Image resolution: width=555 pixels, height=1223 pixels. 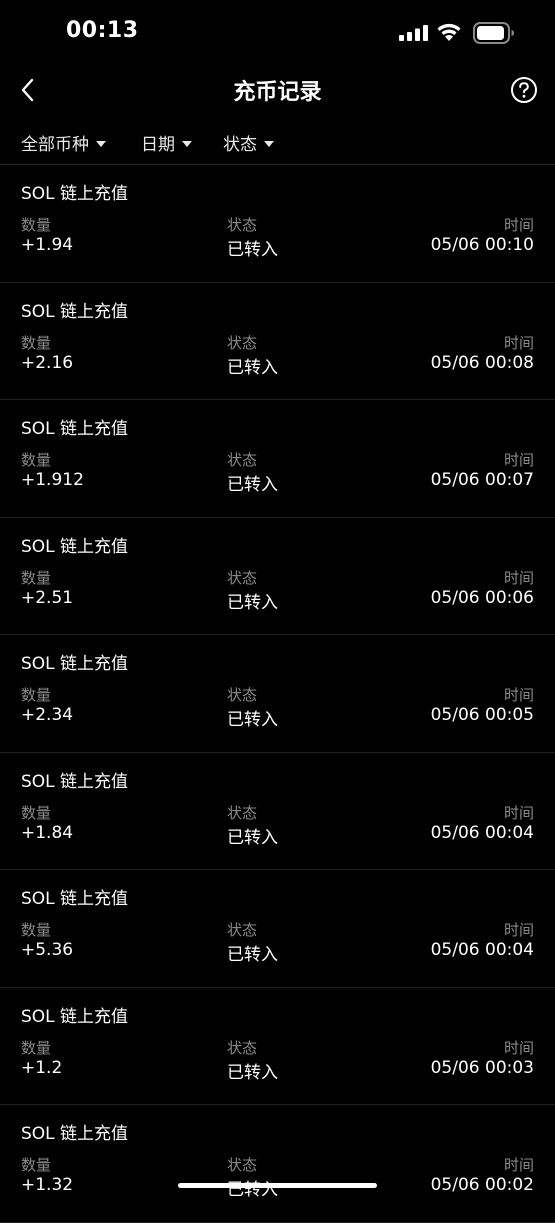 I want to click on coin-filter-dropdown: 全部币种, so click(x=63, y=142).